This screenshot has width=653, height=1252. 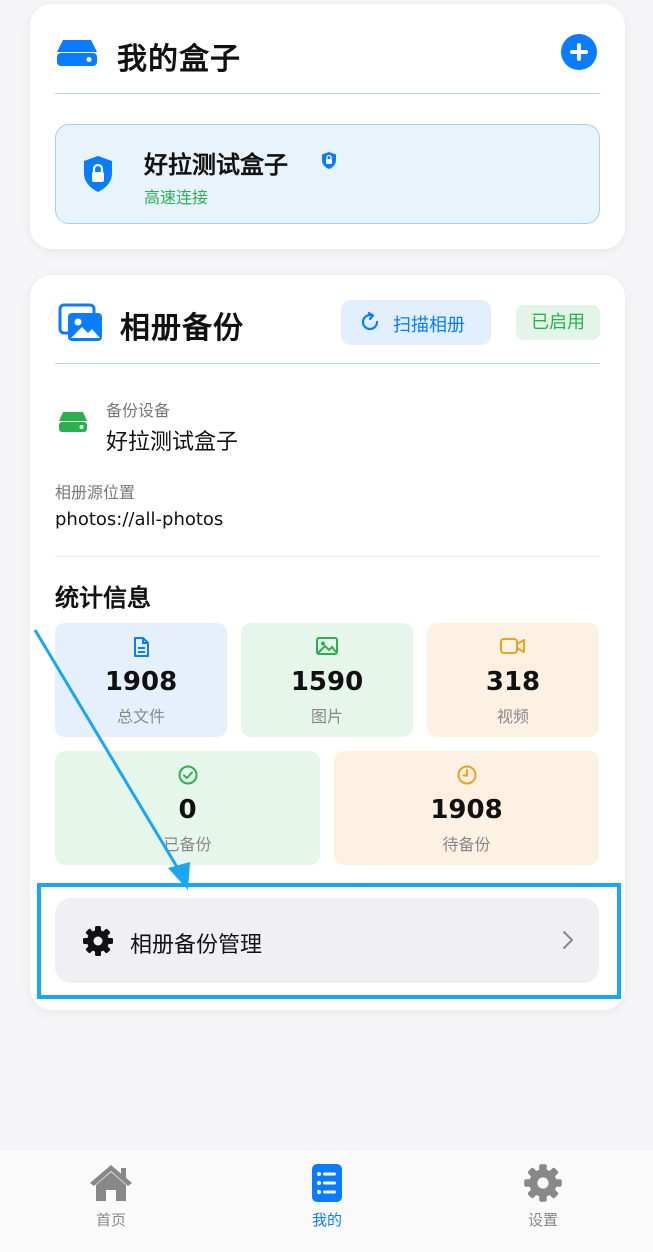 I want to click on stat-backed-up-label: 已备份, so click(x=187, y=844).